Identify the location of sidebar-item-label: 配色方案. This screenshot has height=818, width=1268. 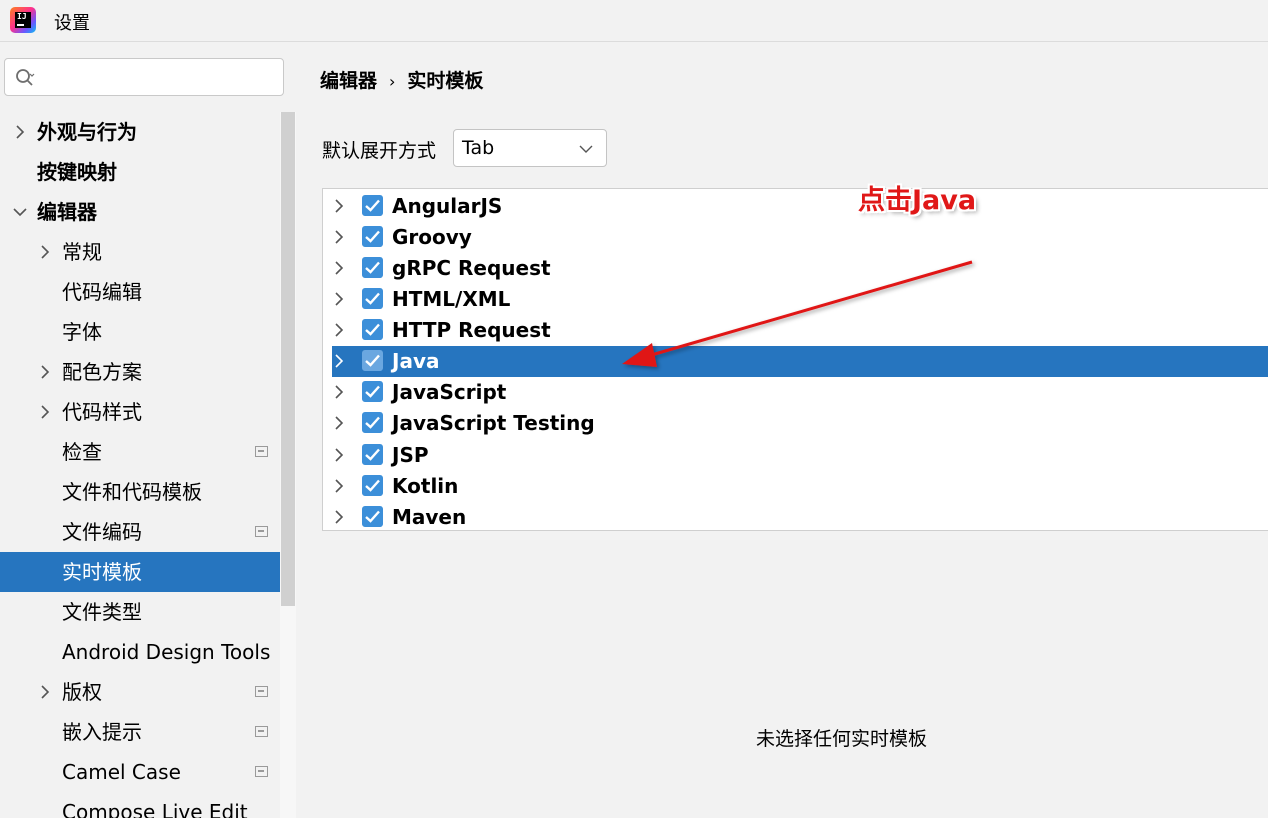
(102, 372).